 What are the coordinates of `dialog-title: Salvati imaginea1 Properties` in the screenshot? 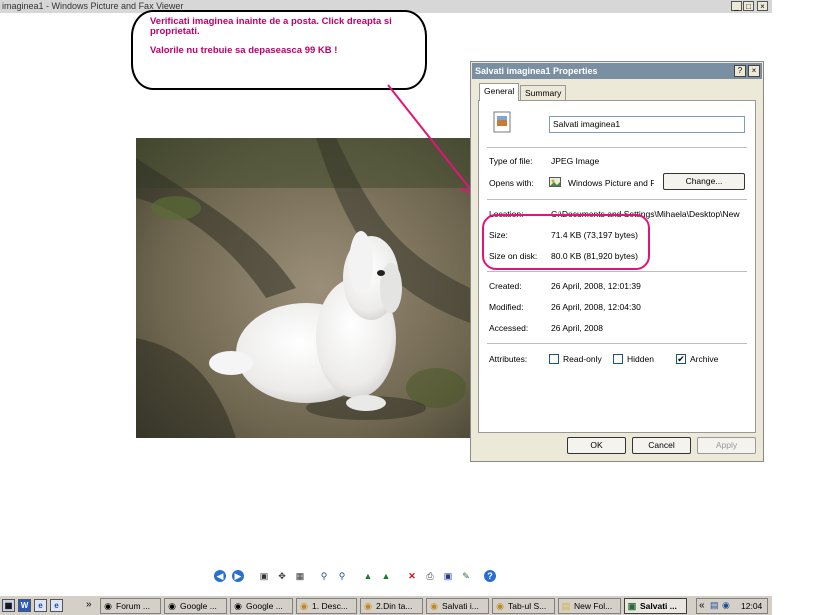 It's located at (536, 71).